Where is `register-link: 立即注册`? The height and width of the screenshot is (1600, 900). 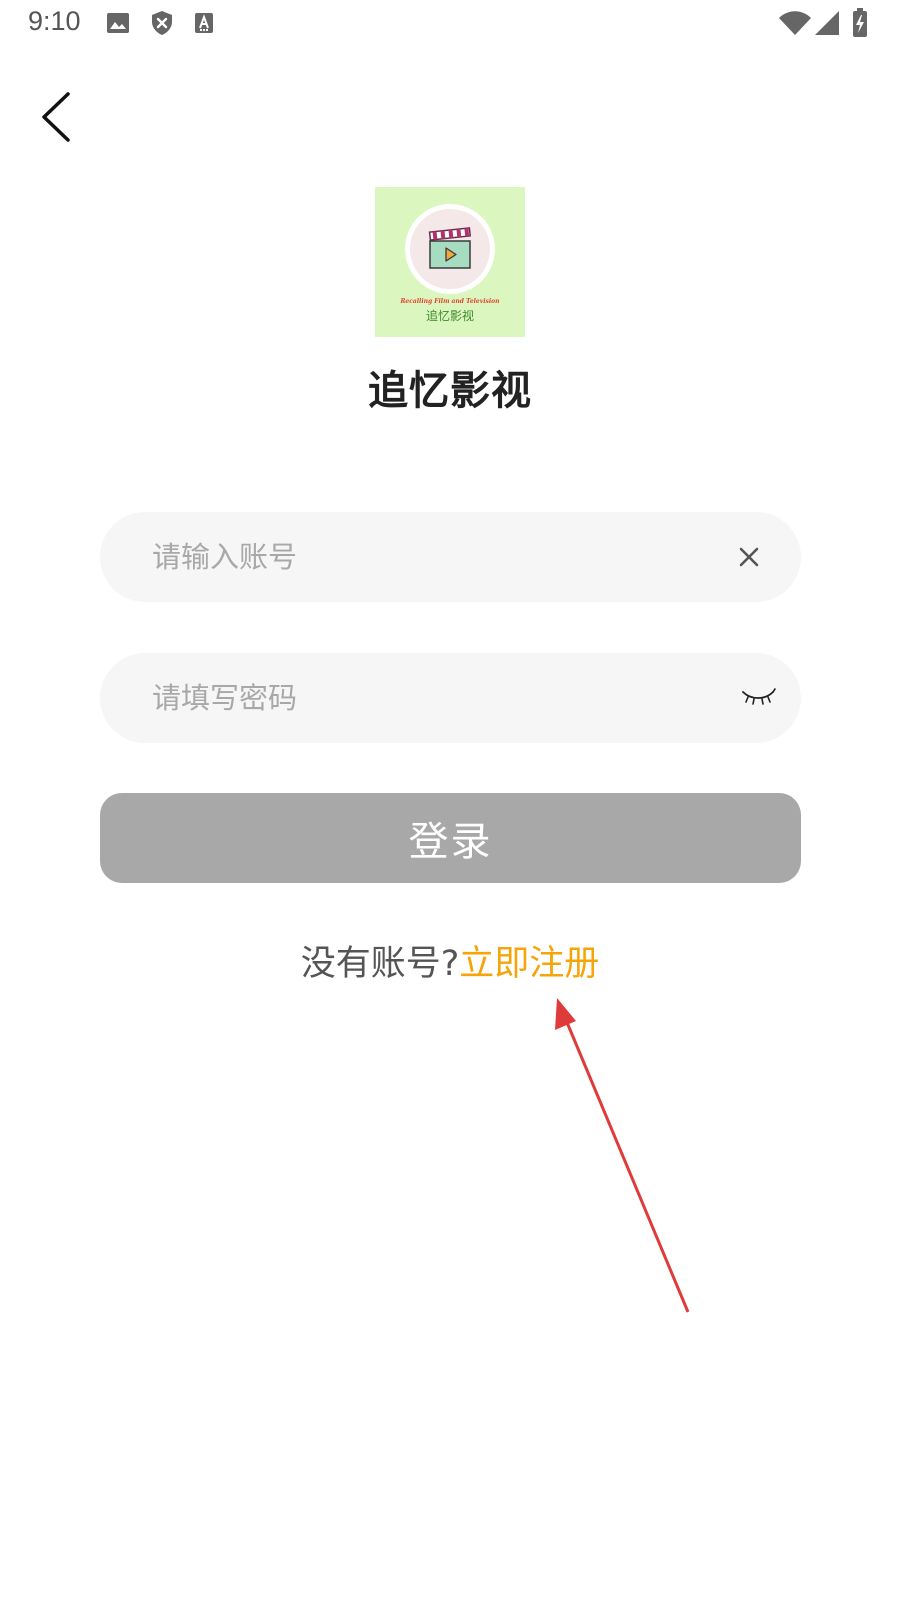 register-link: 立即注册 is located at coordinates (529, 964).